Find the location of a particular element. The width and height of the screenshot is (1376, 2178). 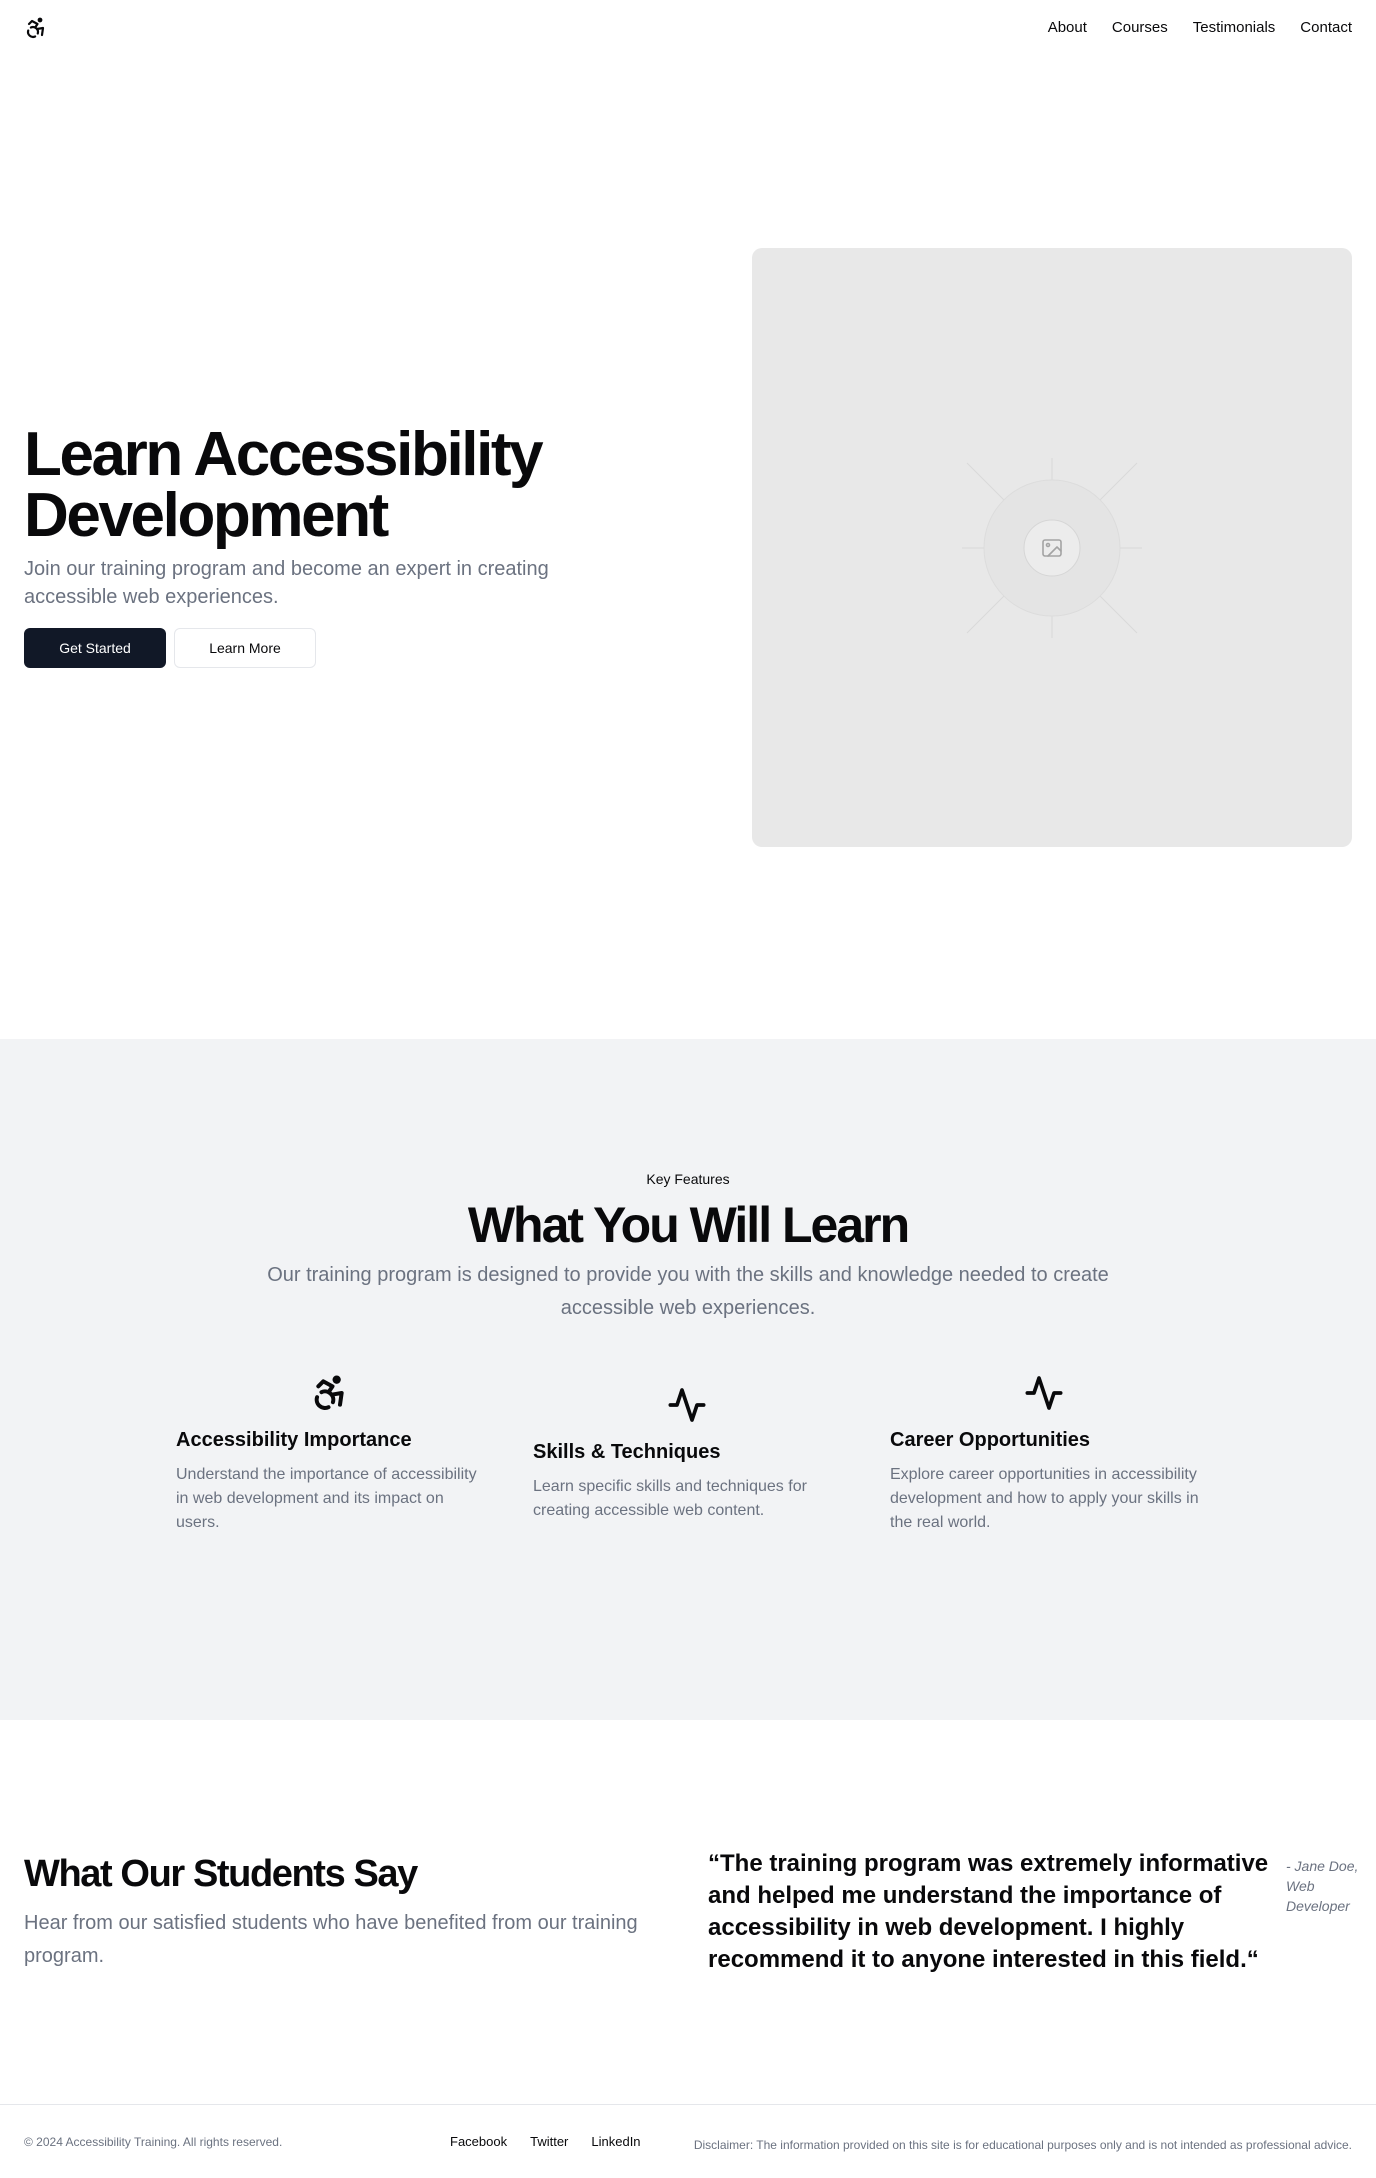

testimonials-title: What Our Students Say is located at coordinates (221, 1874).